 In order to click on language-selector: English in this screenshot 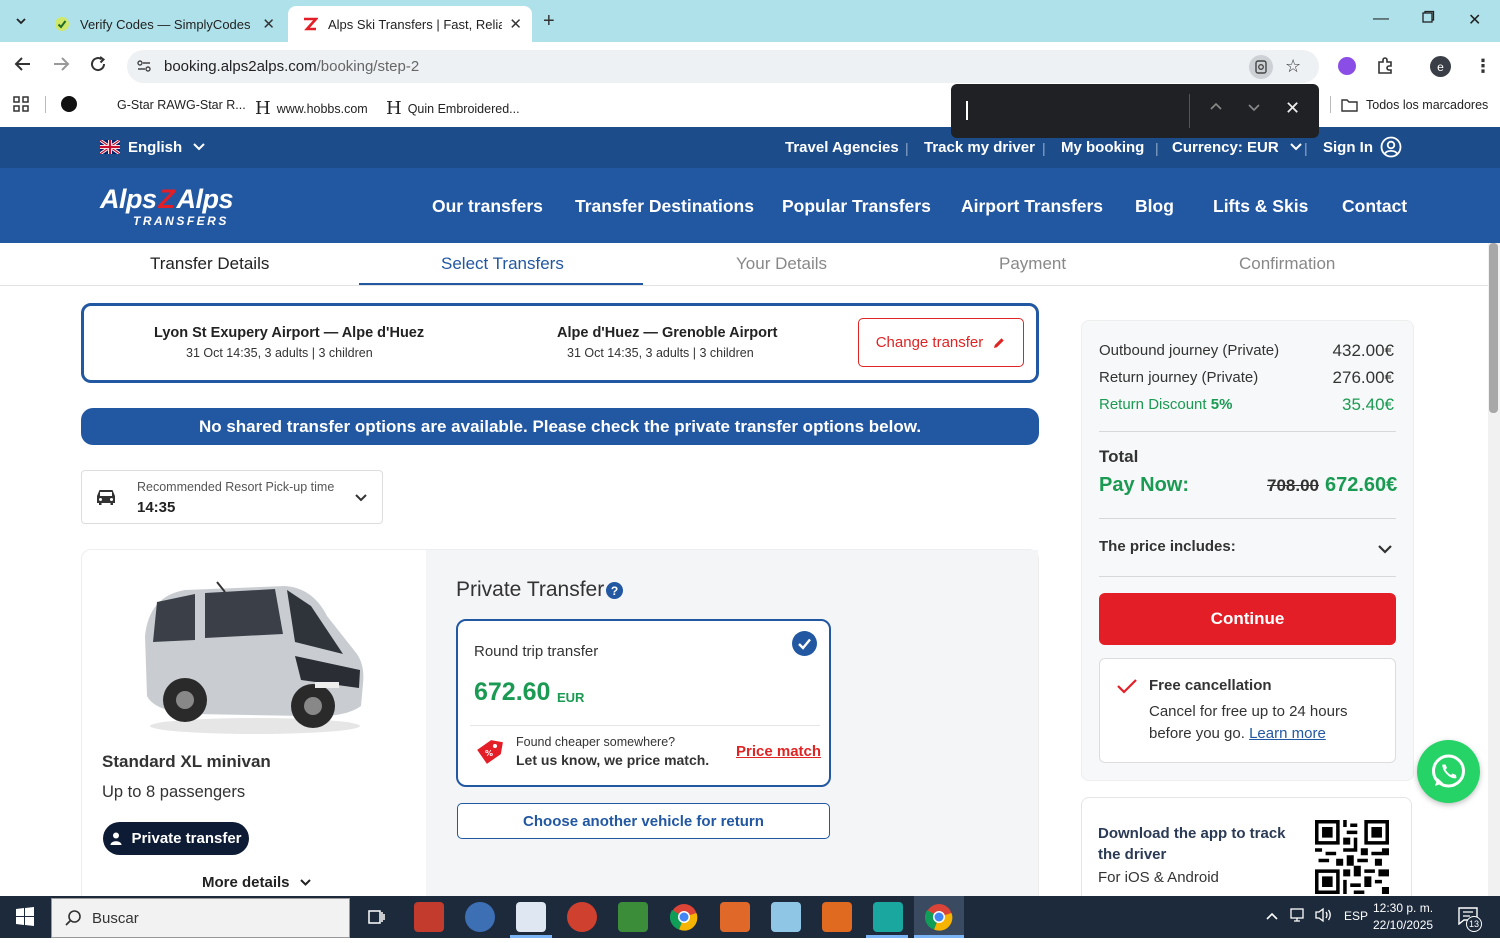, I will do `click(167, 147)`.